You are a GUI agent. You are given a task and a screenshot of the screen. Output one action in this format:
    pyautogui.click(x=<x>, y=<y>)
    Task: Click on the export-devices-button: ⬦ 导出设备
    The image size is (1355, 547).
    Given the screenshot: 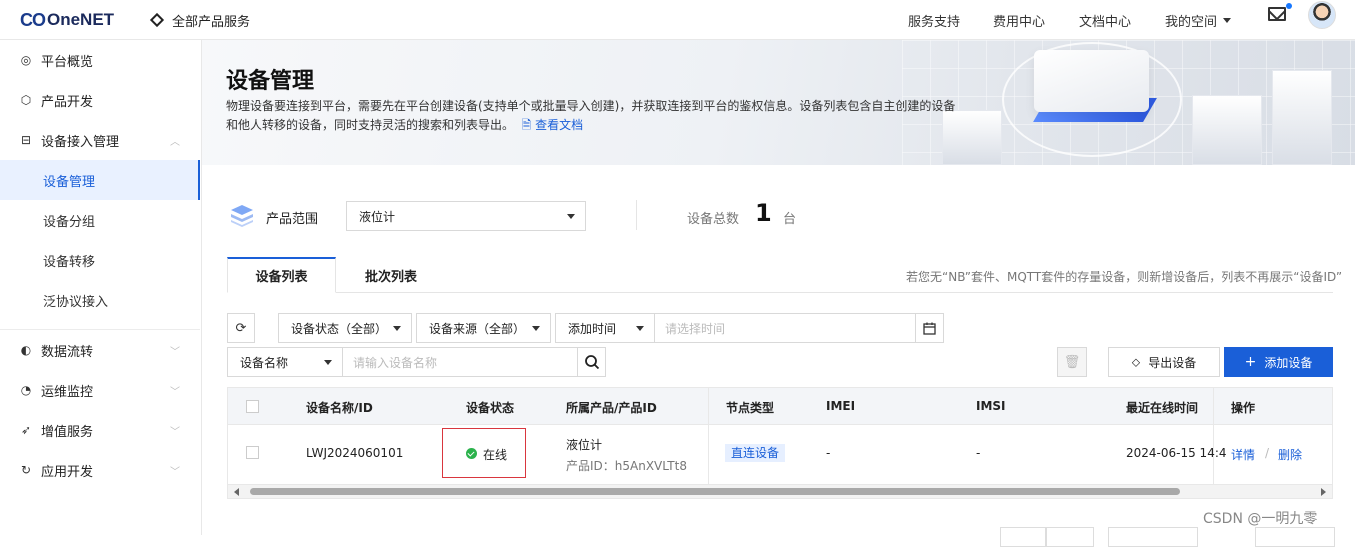 What is the action you would take?
    pyautogui.click(x=1164, y=362)
    